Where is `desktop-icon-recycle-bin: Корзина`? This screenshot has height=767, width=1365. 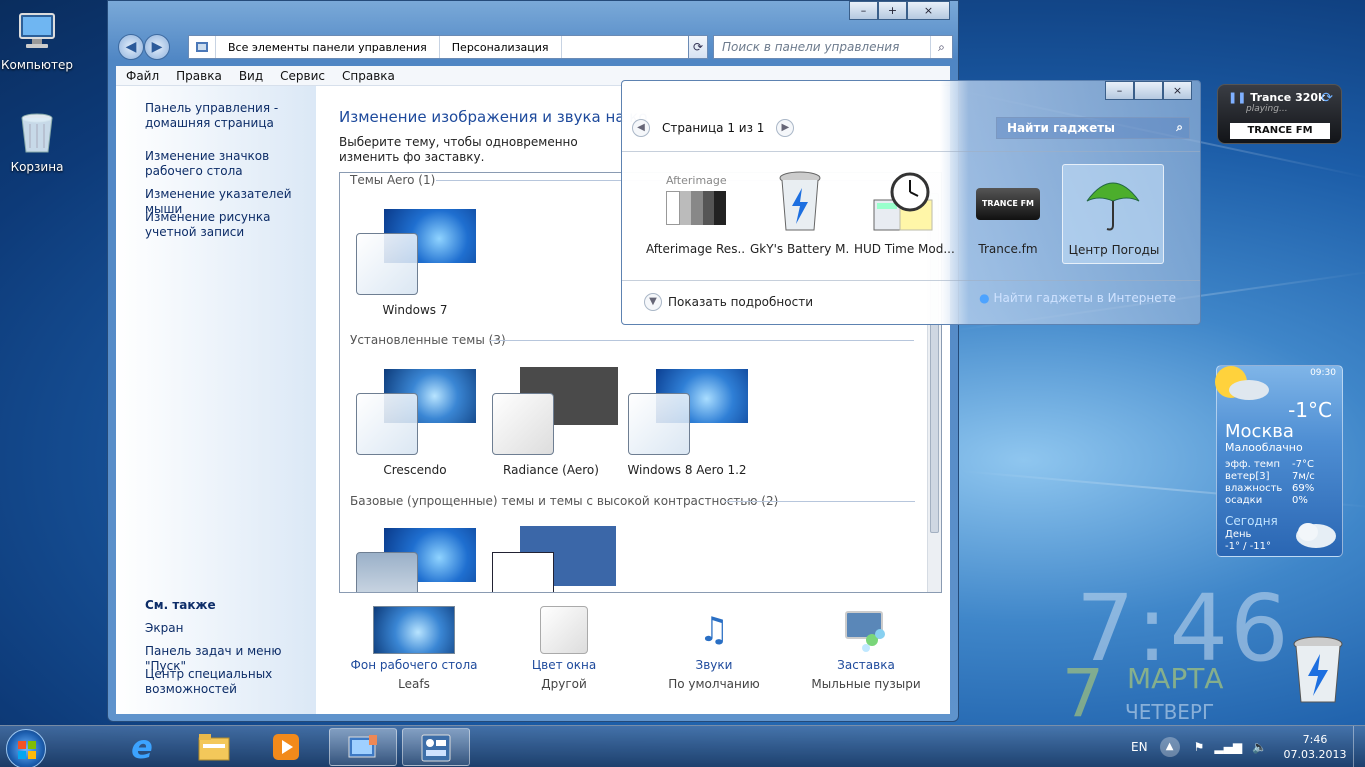 desktop-icon-recycle-bin: Корзина is located at coordinates (37, 142).